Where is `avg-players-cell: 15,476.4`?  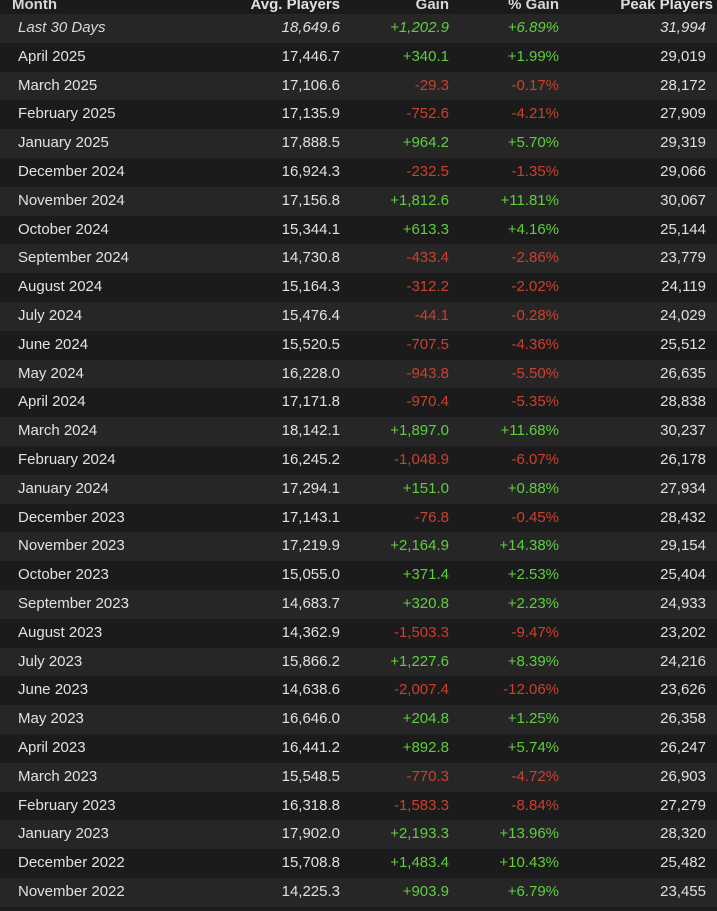
avg-players-cell: 15,476.4 is located at coordinates (310, 315).